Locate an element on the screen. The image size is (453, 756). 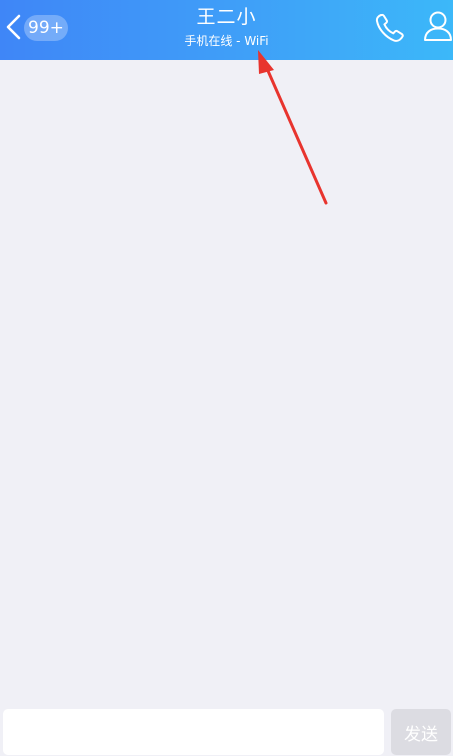
message-input is located at coordinates (193, 732).